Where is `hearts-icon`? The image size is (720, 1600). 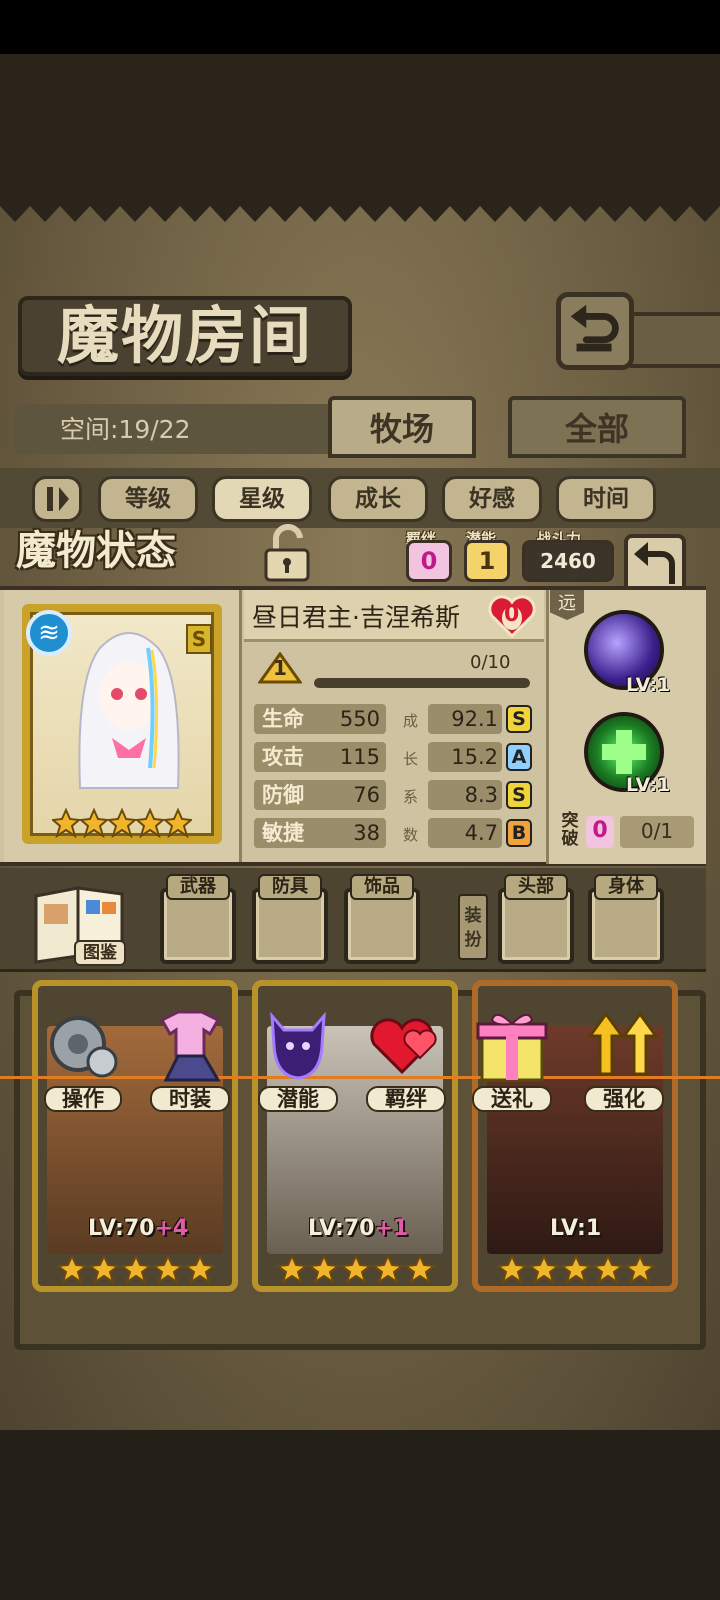 hearts-icon is located at coordinates (403, 1046).